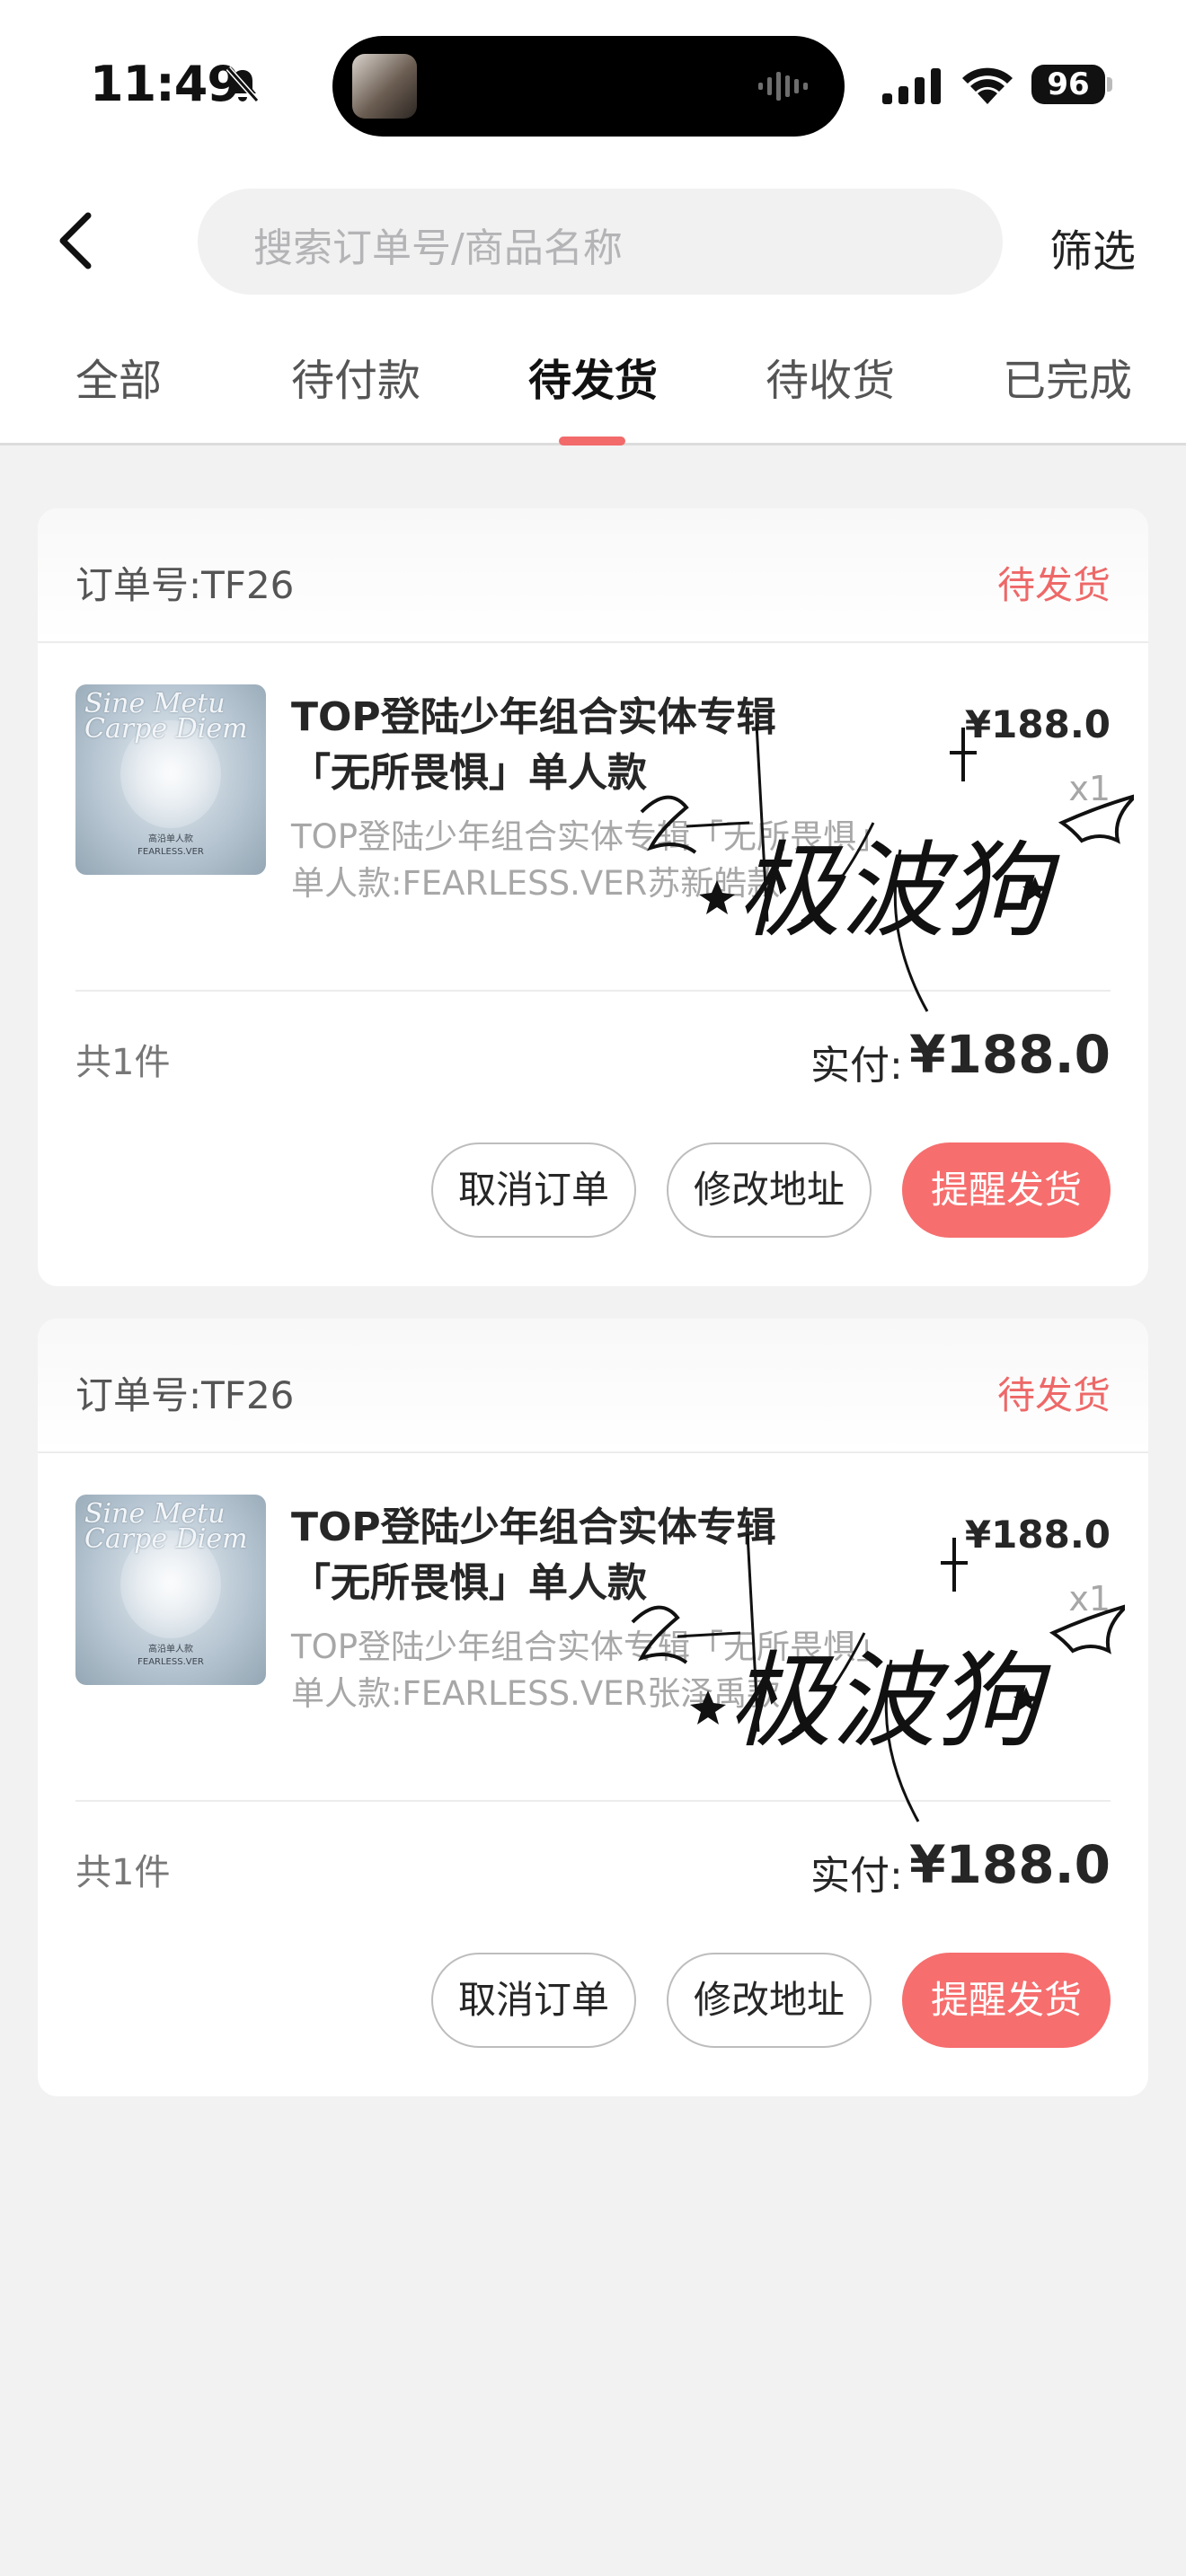  What do you see at coordinates (243, 84) in the screenshot?
I see `bell-muted-icon` at bounding box center [243, 84].